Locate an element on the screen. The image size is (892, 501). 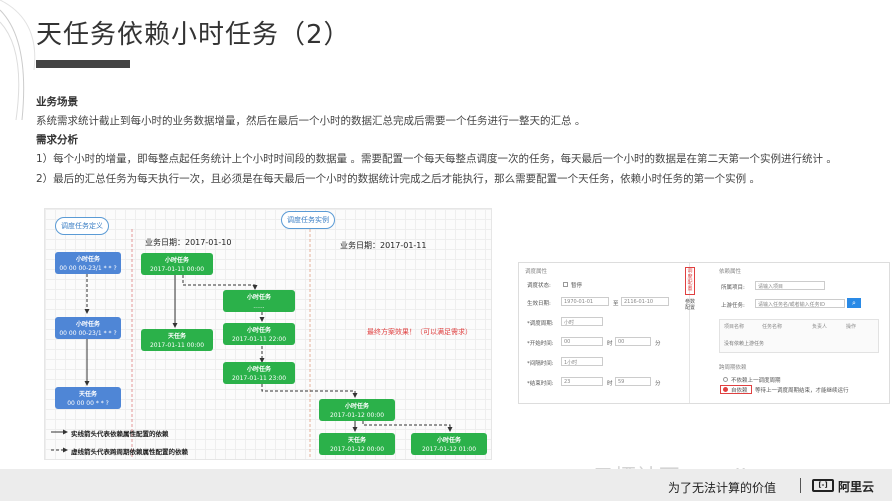
inst-node-daily-0112: 天任务 2017-01-12 00:00 is located at coordinates (357, 444).